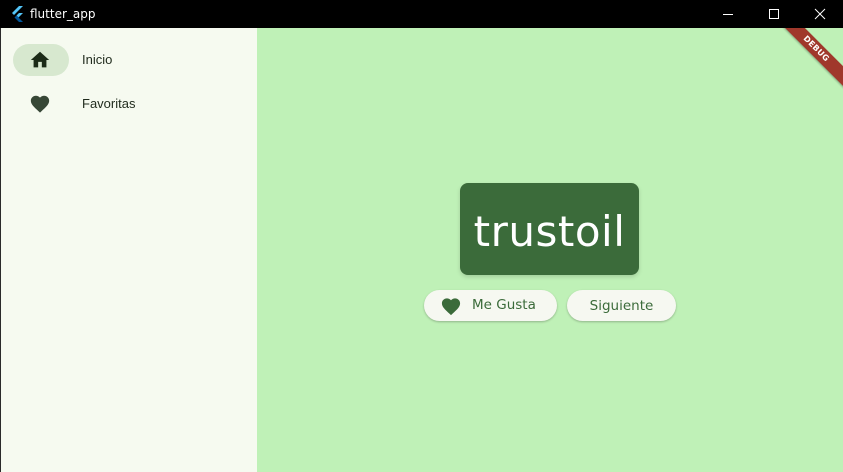 Image resolution: width=843 pixels, height=472 pixels. I want to click on window-title: flutter_app, so click(63, 14).